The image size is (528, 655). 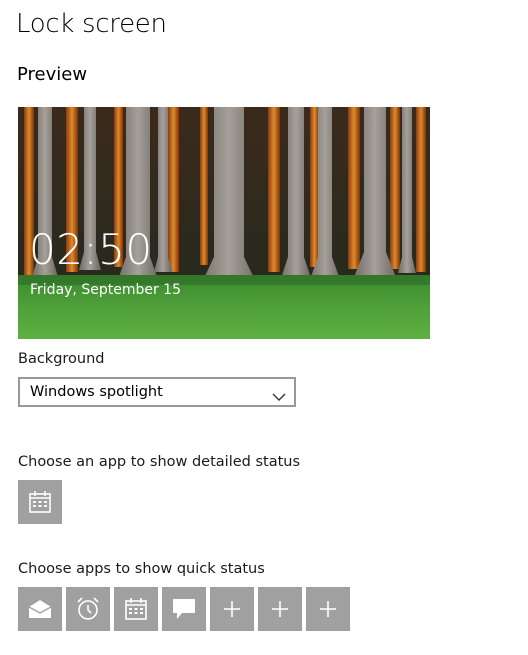 I want to click on detailed-status-app-button, so click(x=40, y=502).